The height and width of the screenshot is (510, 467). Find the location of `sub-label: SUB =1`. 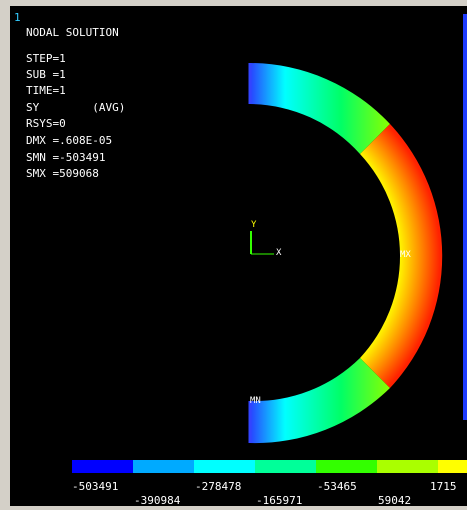

sub-label: SUB =1 is located at coordinates (46, 74).